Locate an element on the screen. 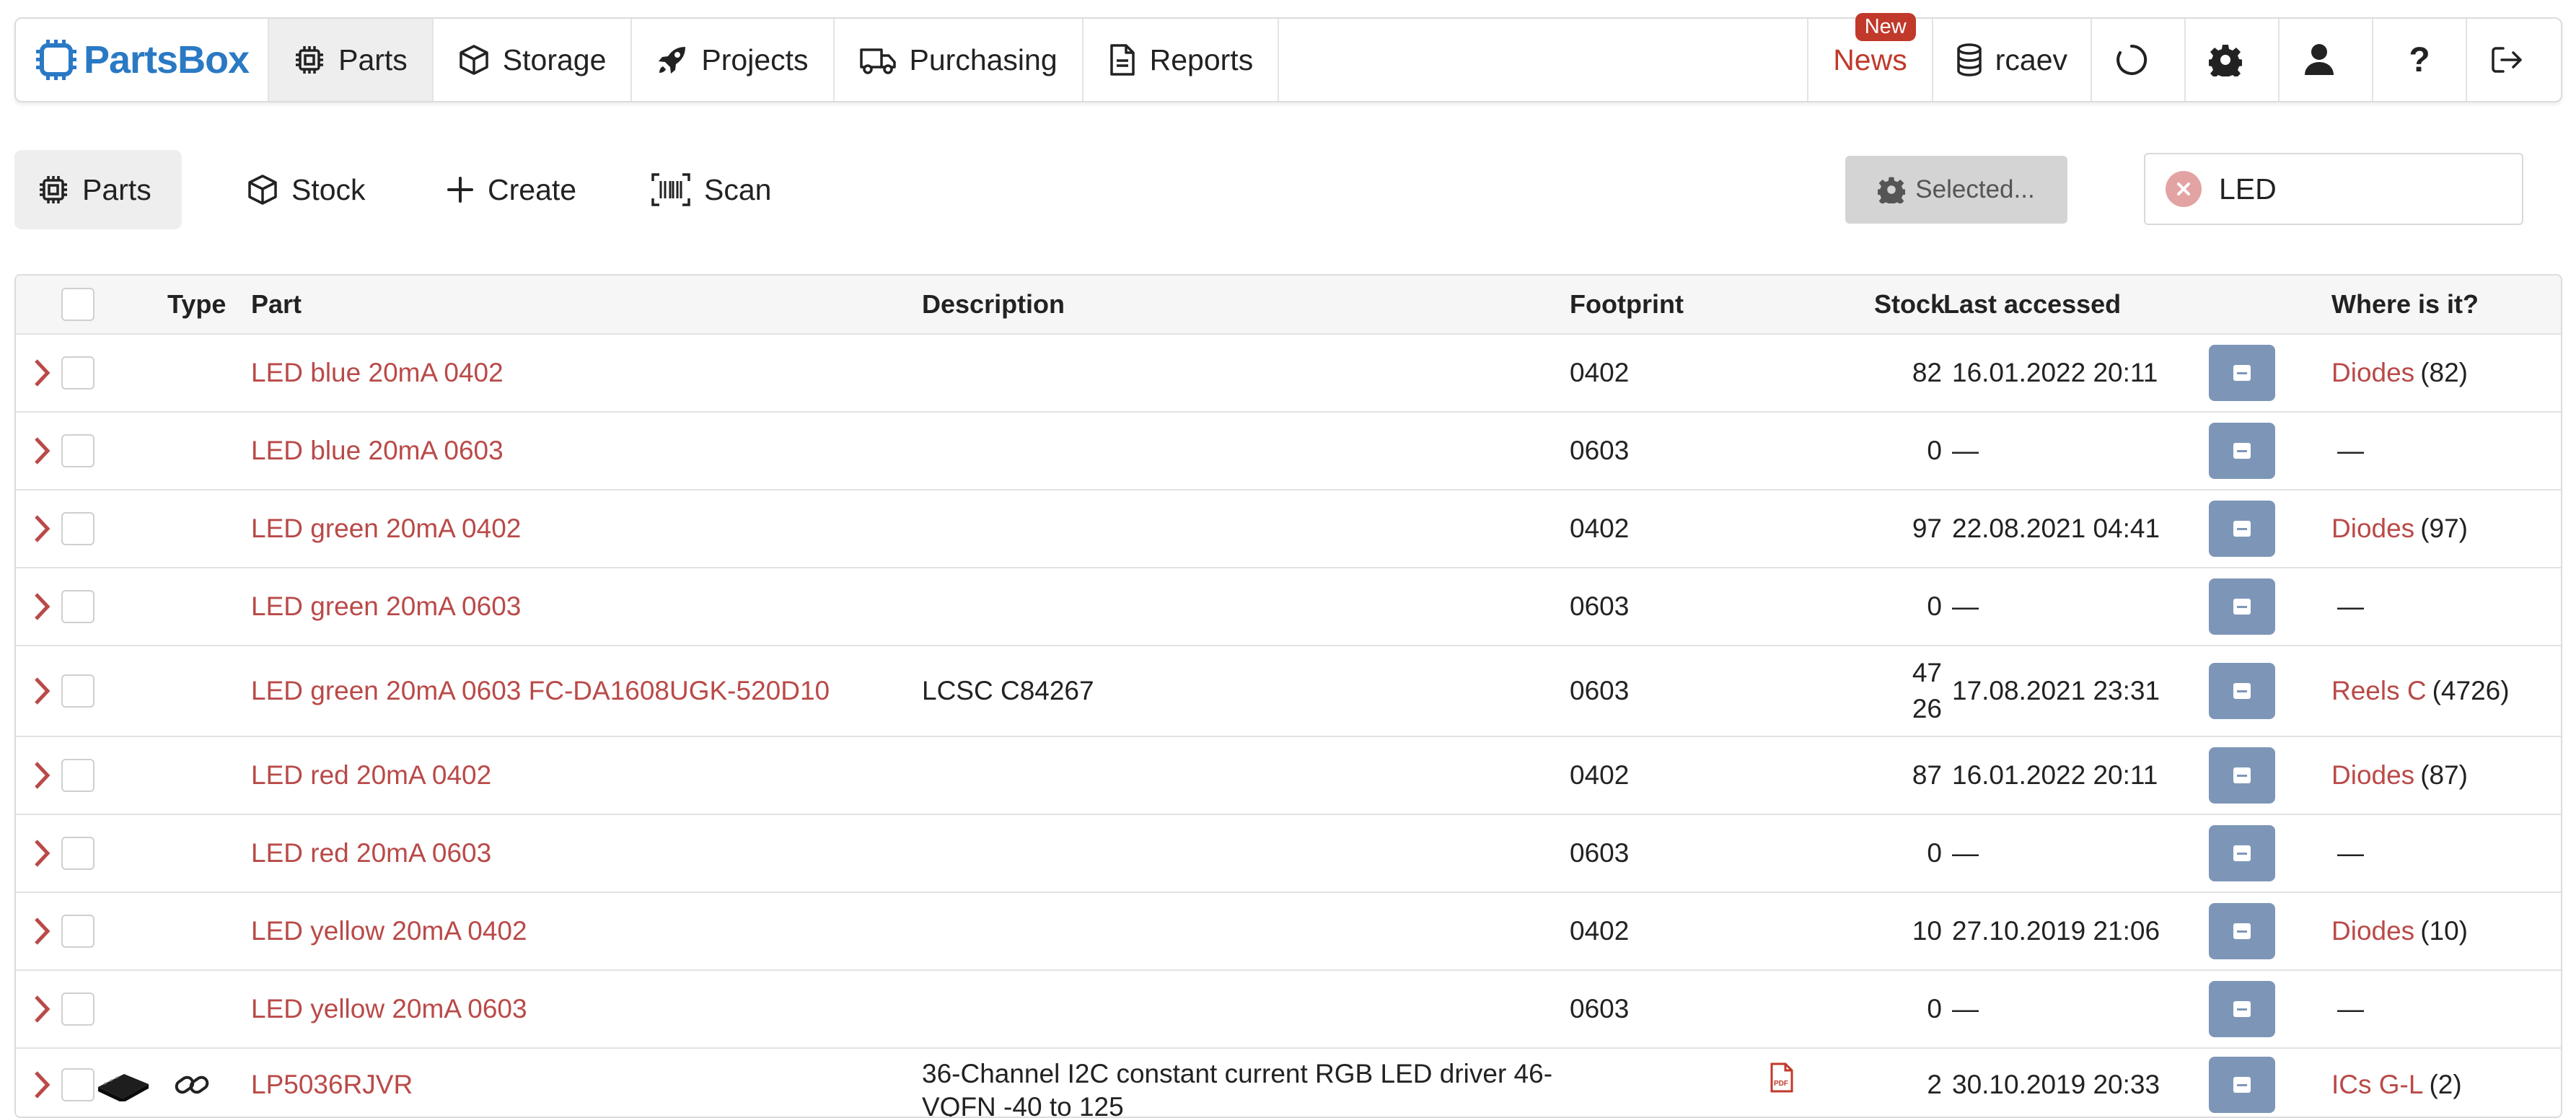 The image size is (2576, 1118). clear-search-icon is located at coordinates (2184, 189).